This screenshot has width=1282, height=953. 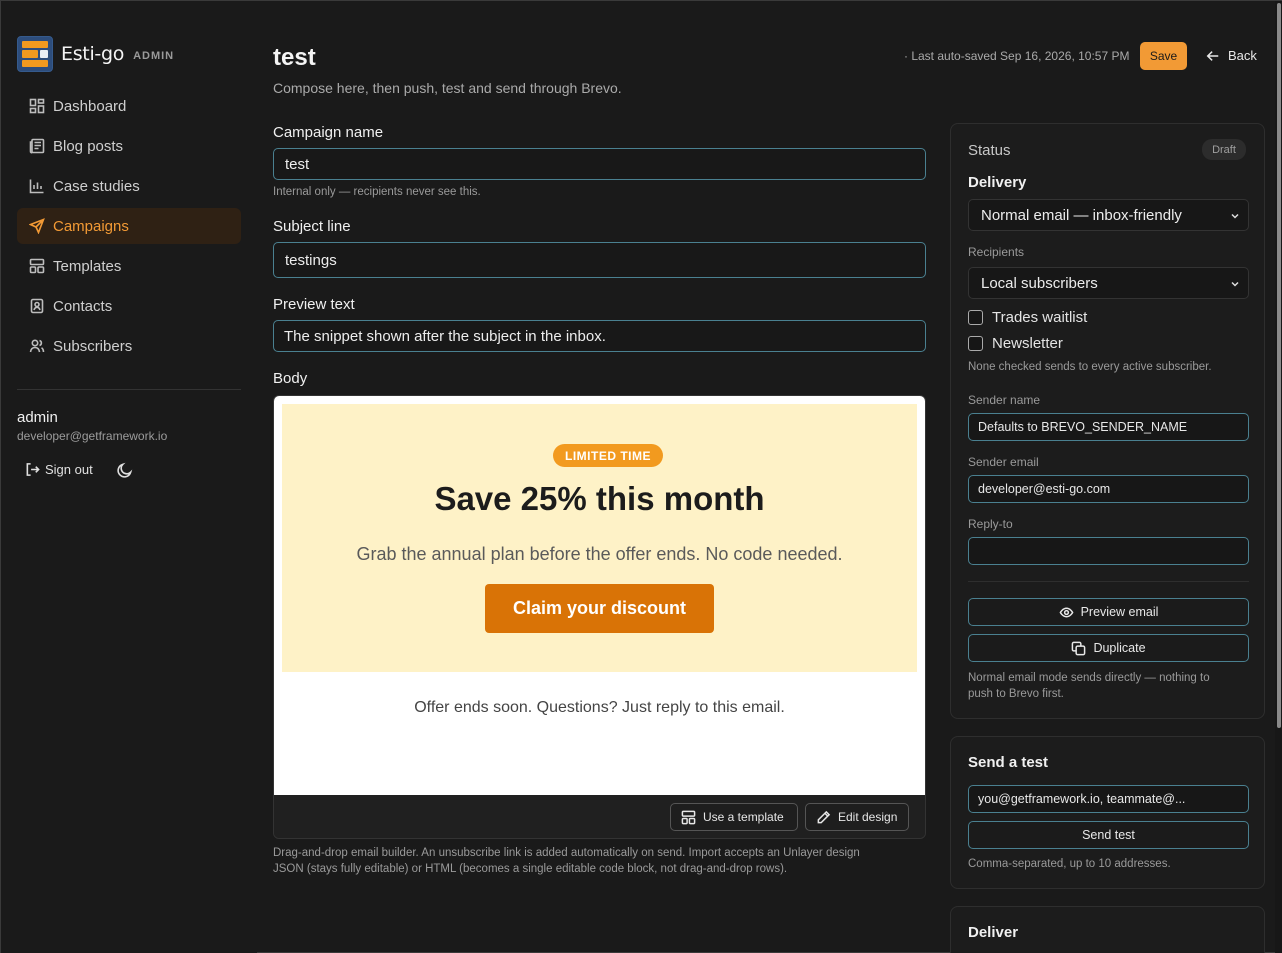 I want to click on sidebar-item-dashboard: Dashboard, so click(x=129, y=106).